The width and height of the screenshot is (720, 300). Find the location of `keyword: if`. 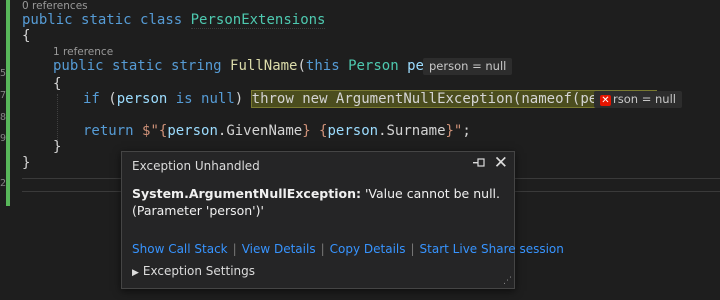

keyword: if is located at coordinates (91, 99).